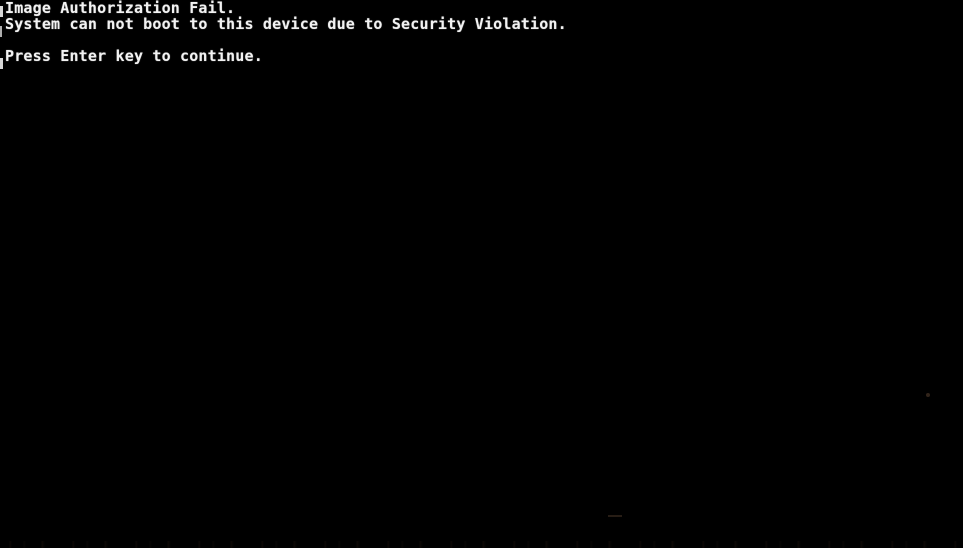 The height and width of the screenshot is (548, 963). Describe the element at coordinates (481, 40) in the screenshot. I see `console-line-blank` at that location.